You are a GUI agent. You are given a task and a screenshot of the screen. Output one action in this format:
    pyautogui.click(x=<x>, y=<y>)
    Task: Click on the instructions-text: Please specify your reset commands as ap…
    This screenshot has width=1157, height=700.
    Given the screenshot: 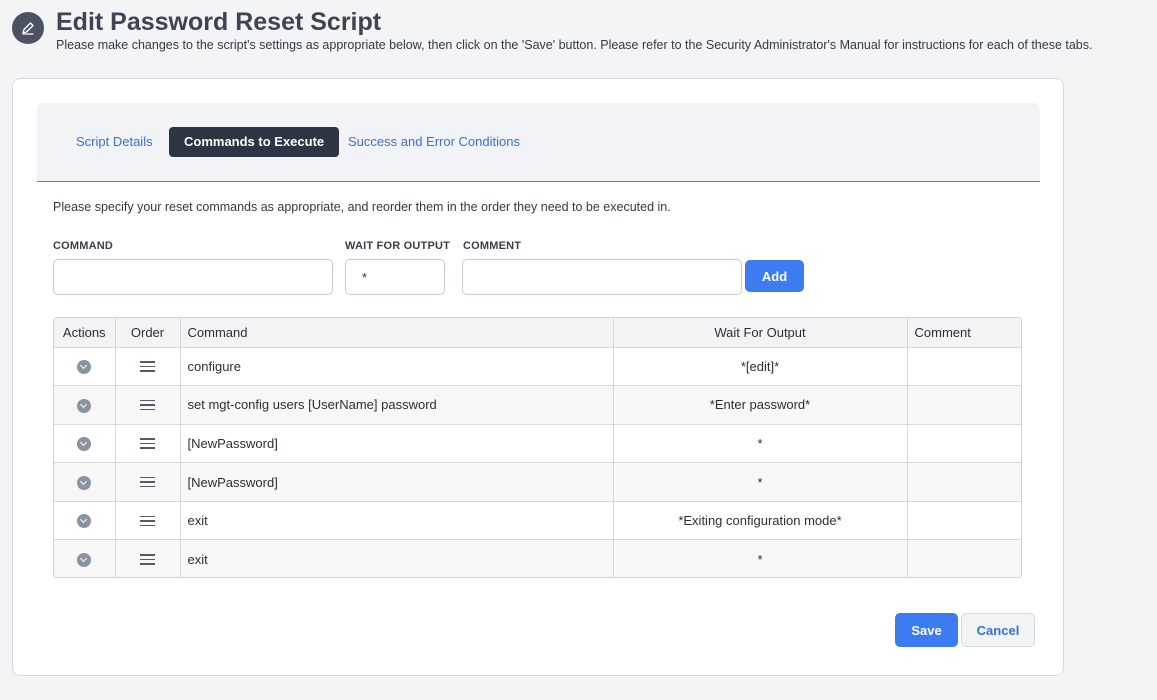 What is the action you would take?
    pyautogui.click(x=362, y=207)
    